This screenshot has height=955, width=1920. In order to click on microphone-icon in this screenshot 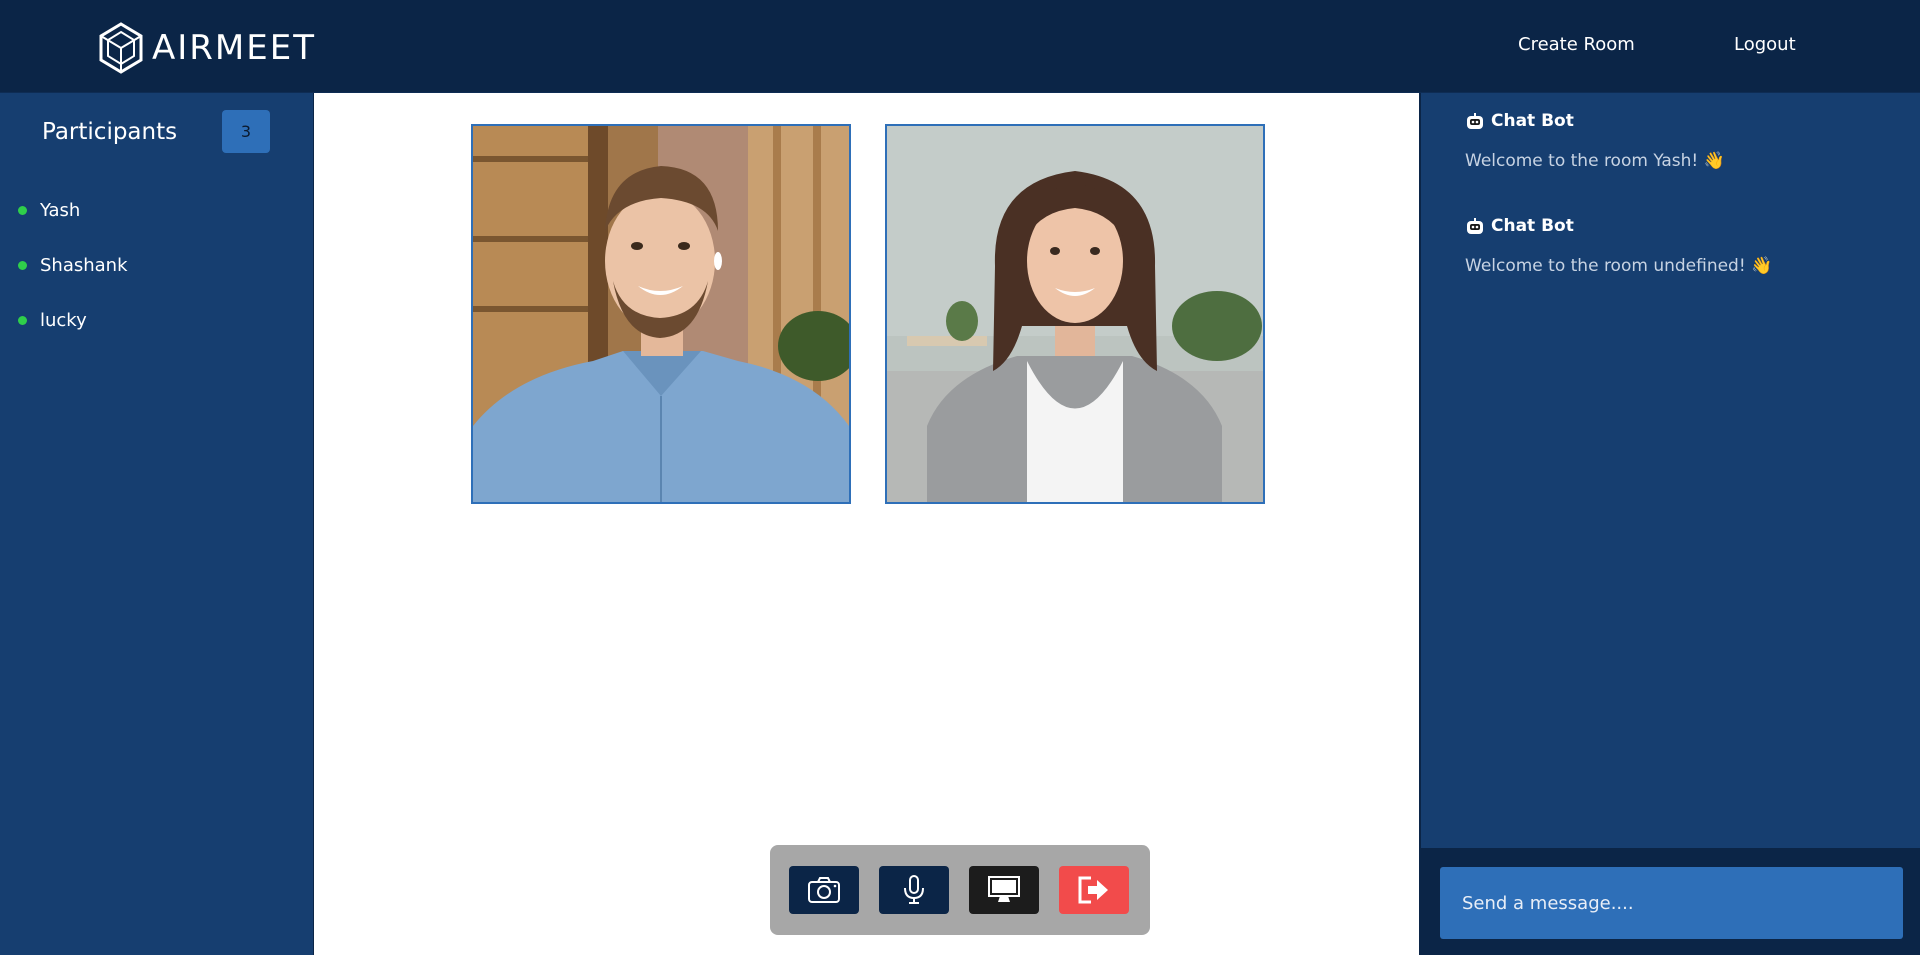, I will do `click(914, 889)`.